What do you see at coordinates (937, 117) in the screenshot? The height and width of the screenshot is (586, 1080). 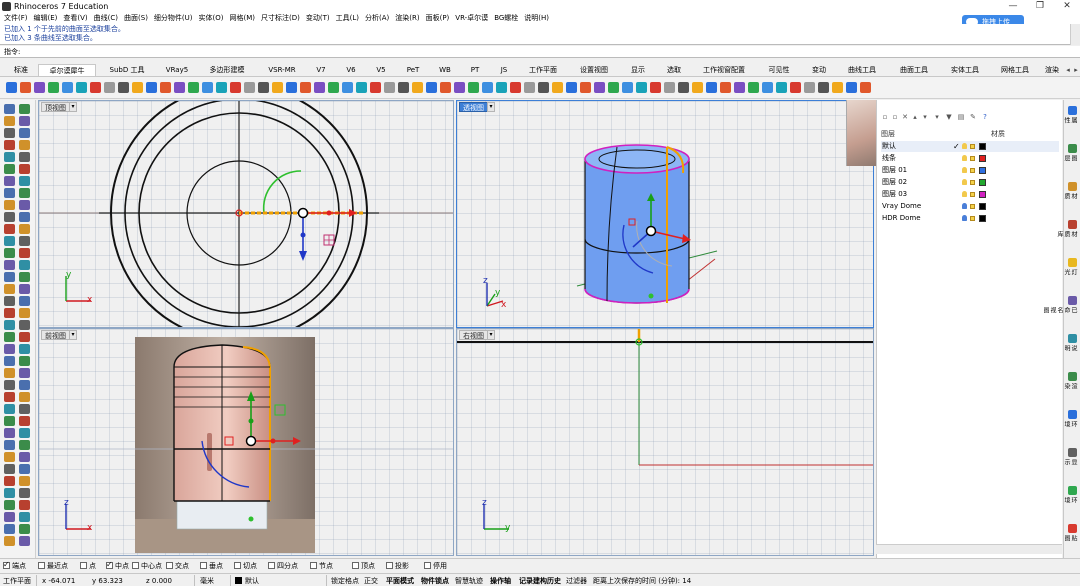 I see `move-parent-icon: ▾` at bounding box center [937, 117].